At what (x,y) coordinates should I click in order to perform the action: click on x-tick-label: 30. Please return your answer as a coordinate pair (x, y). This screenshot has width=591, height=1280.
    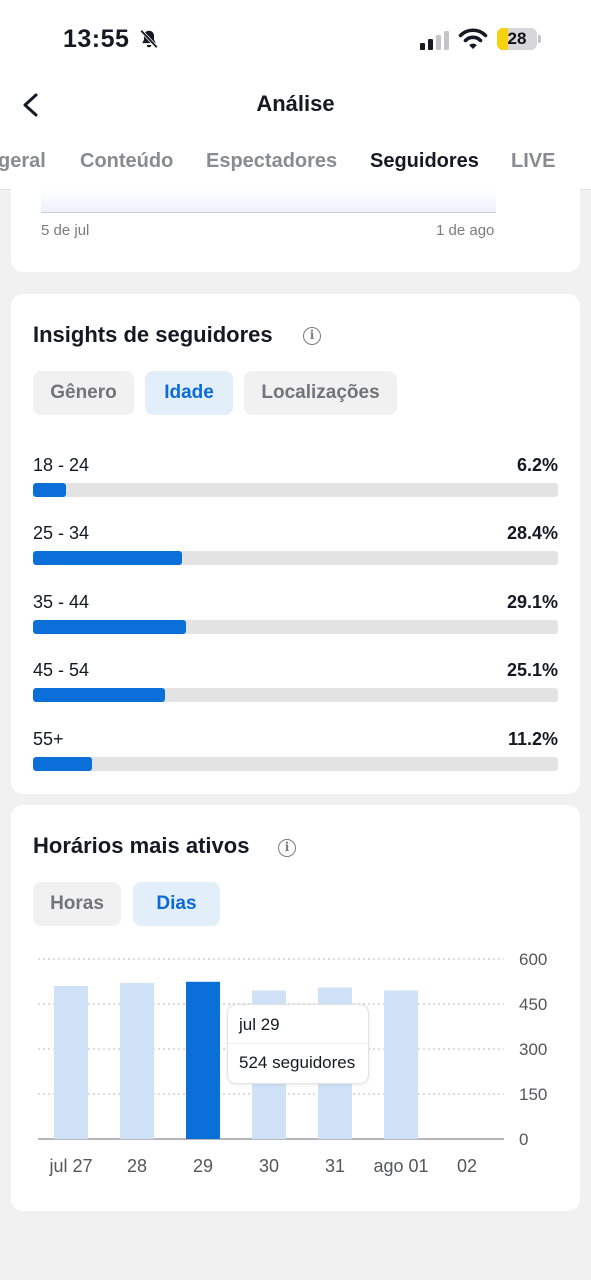
    Looking at the image, I should click on (269, 1166).